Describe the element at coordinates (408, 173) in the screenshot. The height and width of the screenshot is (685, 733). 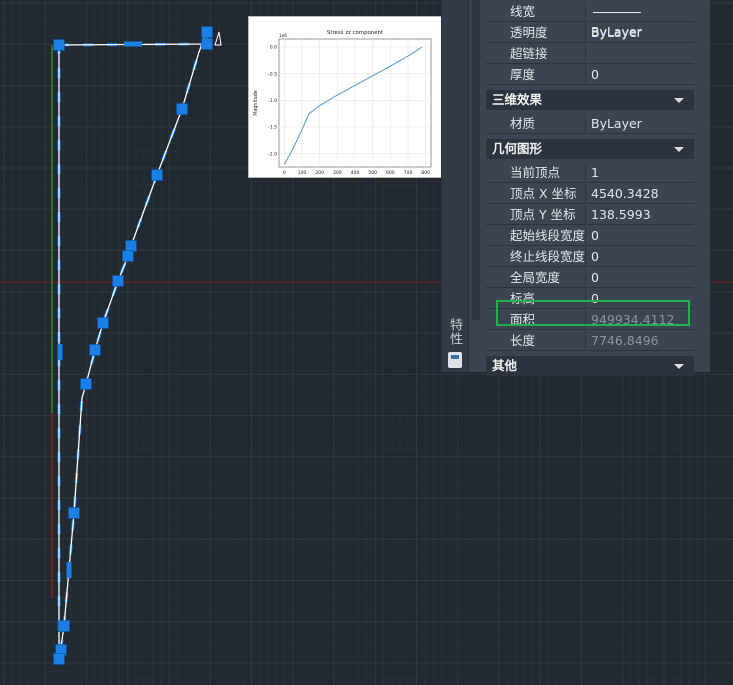
I see `plot-x-tick-label: 700` at that location.